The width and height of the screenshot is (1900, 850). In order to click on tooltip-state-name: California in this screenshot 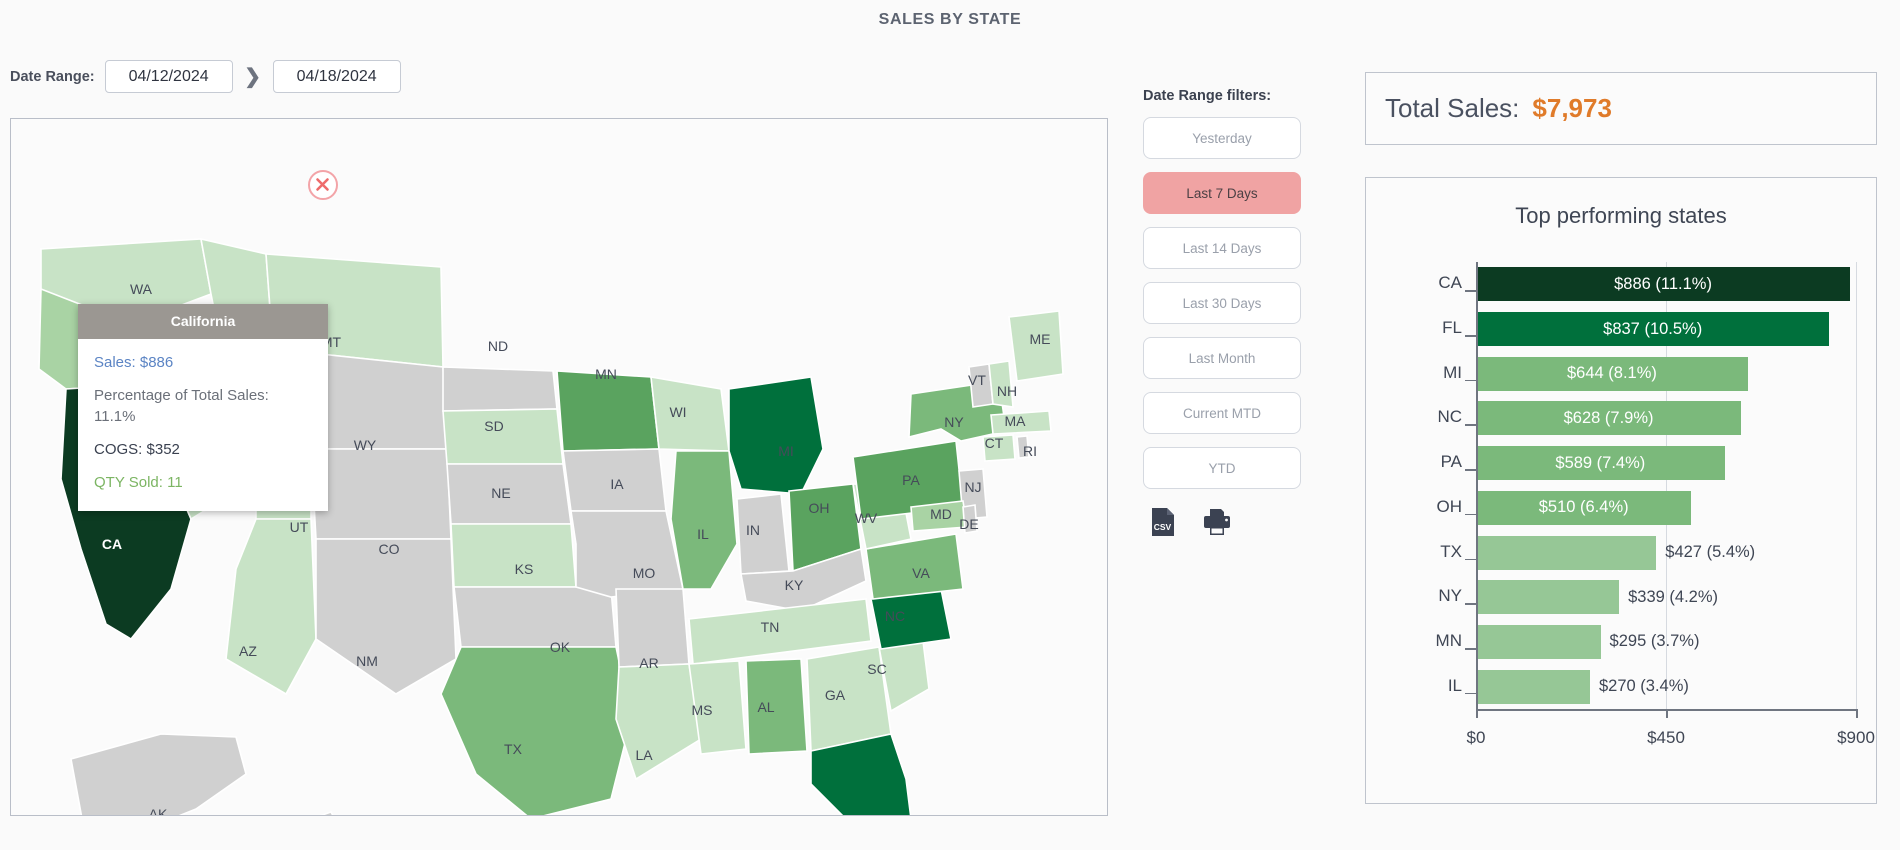, I will do `click(203, 321)`.